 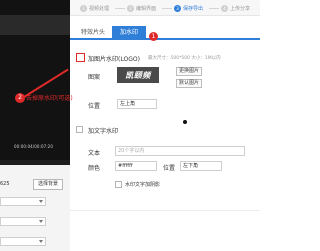 What do you see at coordinates (141, 8) in the screenshot?
I see `step-2: 2 编辑界面` at bounding box center [141, 8].